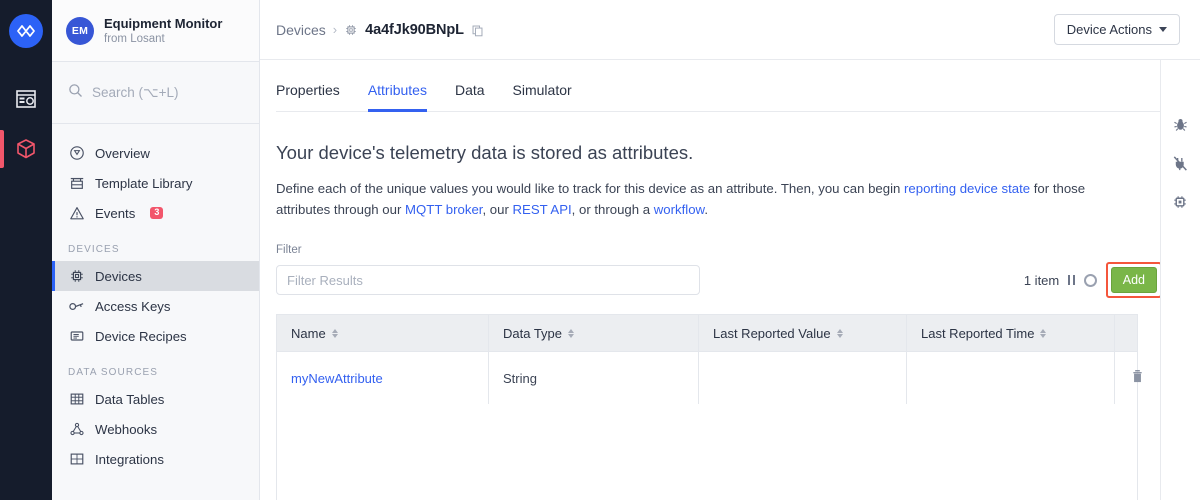 The height and width of the screenshot is (500, 1200). I want to click on global-nav-rail, so click(26, 250).